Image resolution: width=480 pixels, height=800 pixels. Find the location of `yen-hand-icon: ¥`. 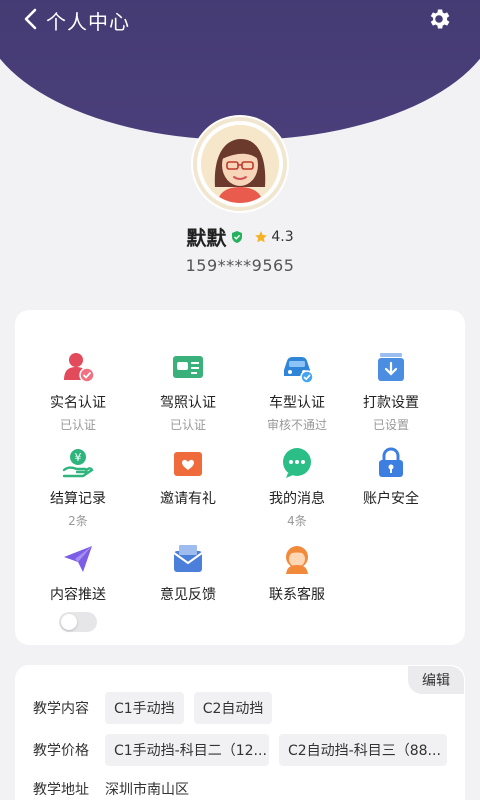

yen-hand-icon: ¥ is located at coordinates (78, 463).